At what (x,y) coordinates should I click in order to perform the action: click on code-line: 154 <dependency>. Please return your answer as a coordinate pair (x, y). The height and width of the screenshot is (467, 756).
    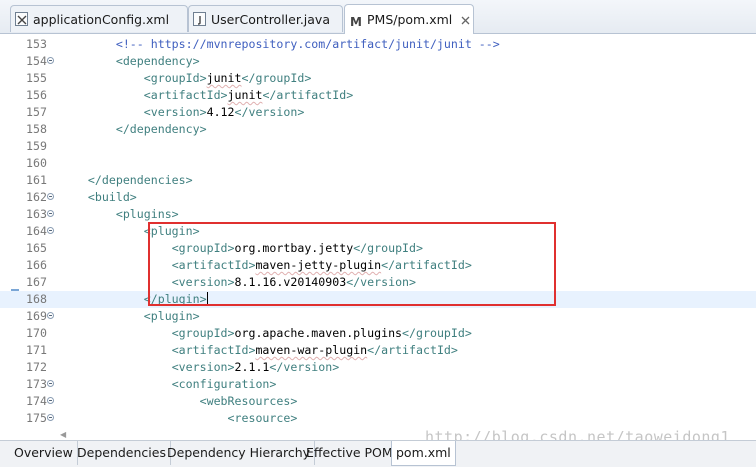
    Looking at the image, I should click on (378, 61).